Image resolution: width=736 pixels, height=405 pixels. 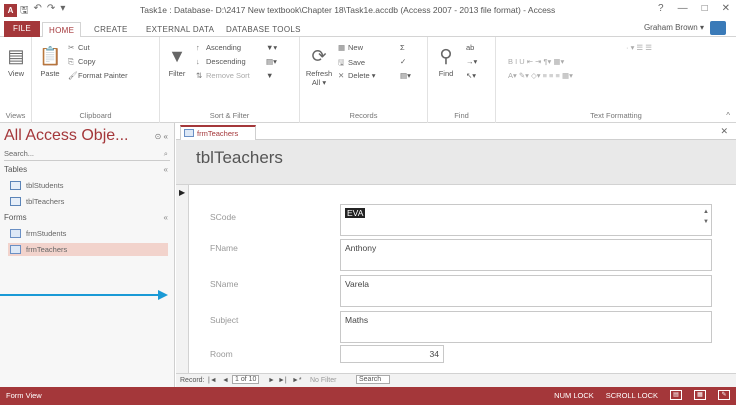 What do you see at coordinates (526, 327) in the screenshot?
I see `subject-field: Maths` at bounding box center [526, 327].